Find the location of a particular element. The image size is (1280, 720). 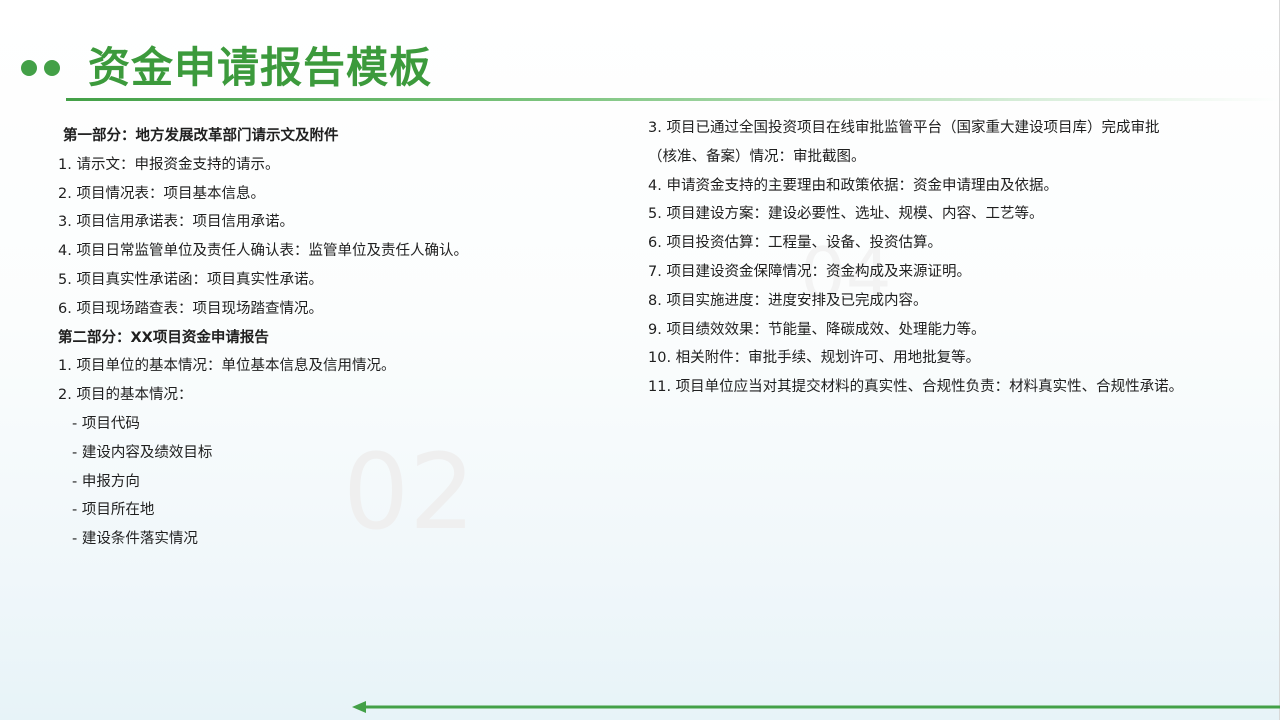

list-item: 5. 项目建设方案：建设必要性、选址、规模、内容、工艺等。 is located at coordinates (846, 214).